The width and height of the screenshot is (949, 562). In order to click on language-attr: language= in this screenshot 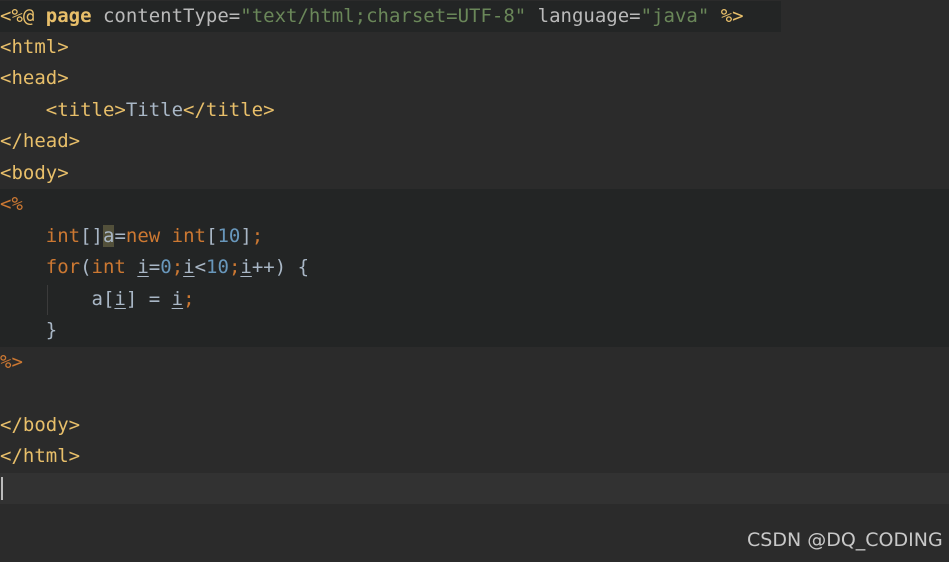, I will do `click(583, 16)`.